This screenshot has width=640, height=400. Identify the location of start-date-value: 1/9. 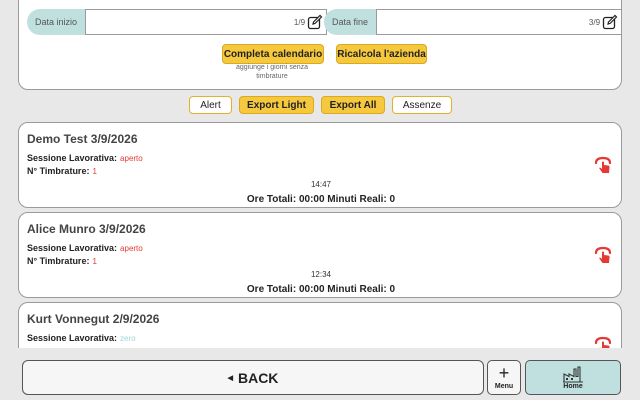
(299, 22).